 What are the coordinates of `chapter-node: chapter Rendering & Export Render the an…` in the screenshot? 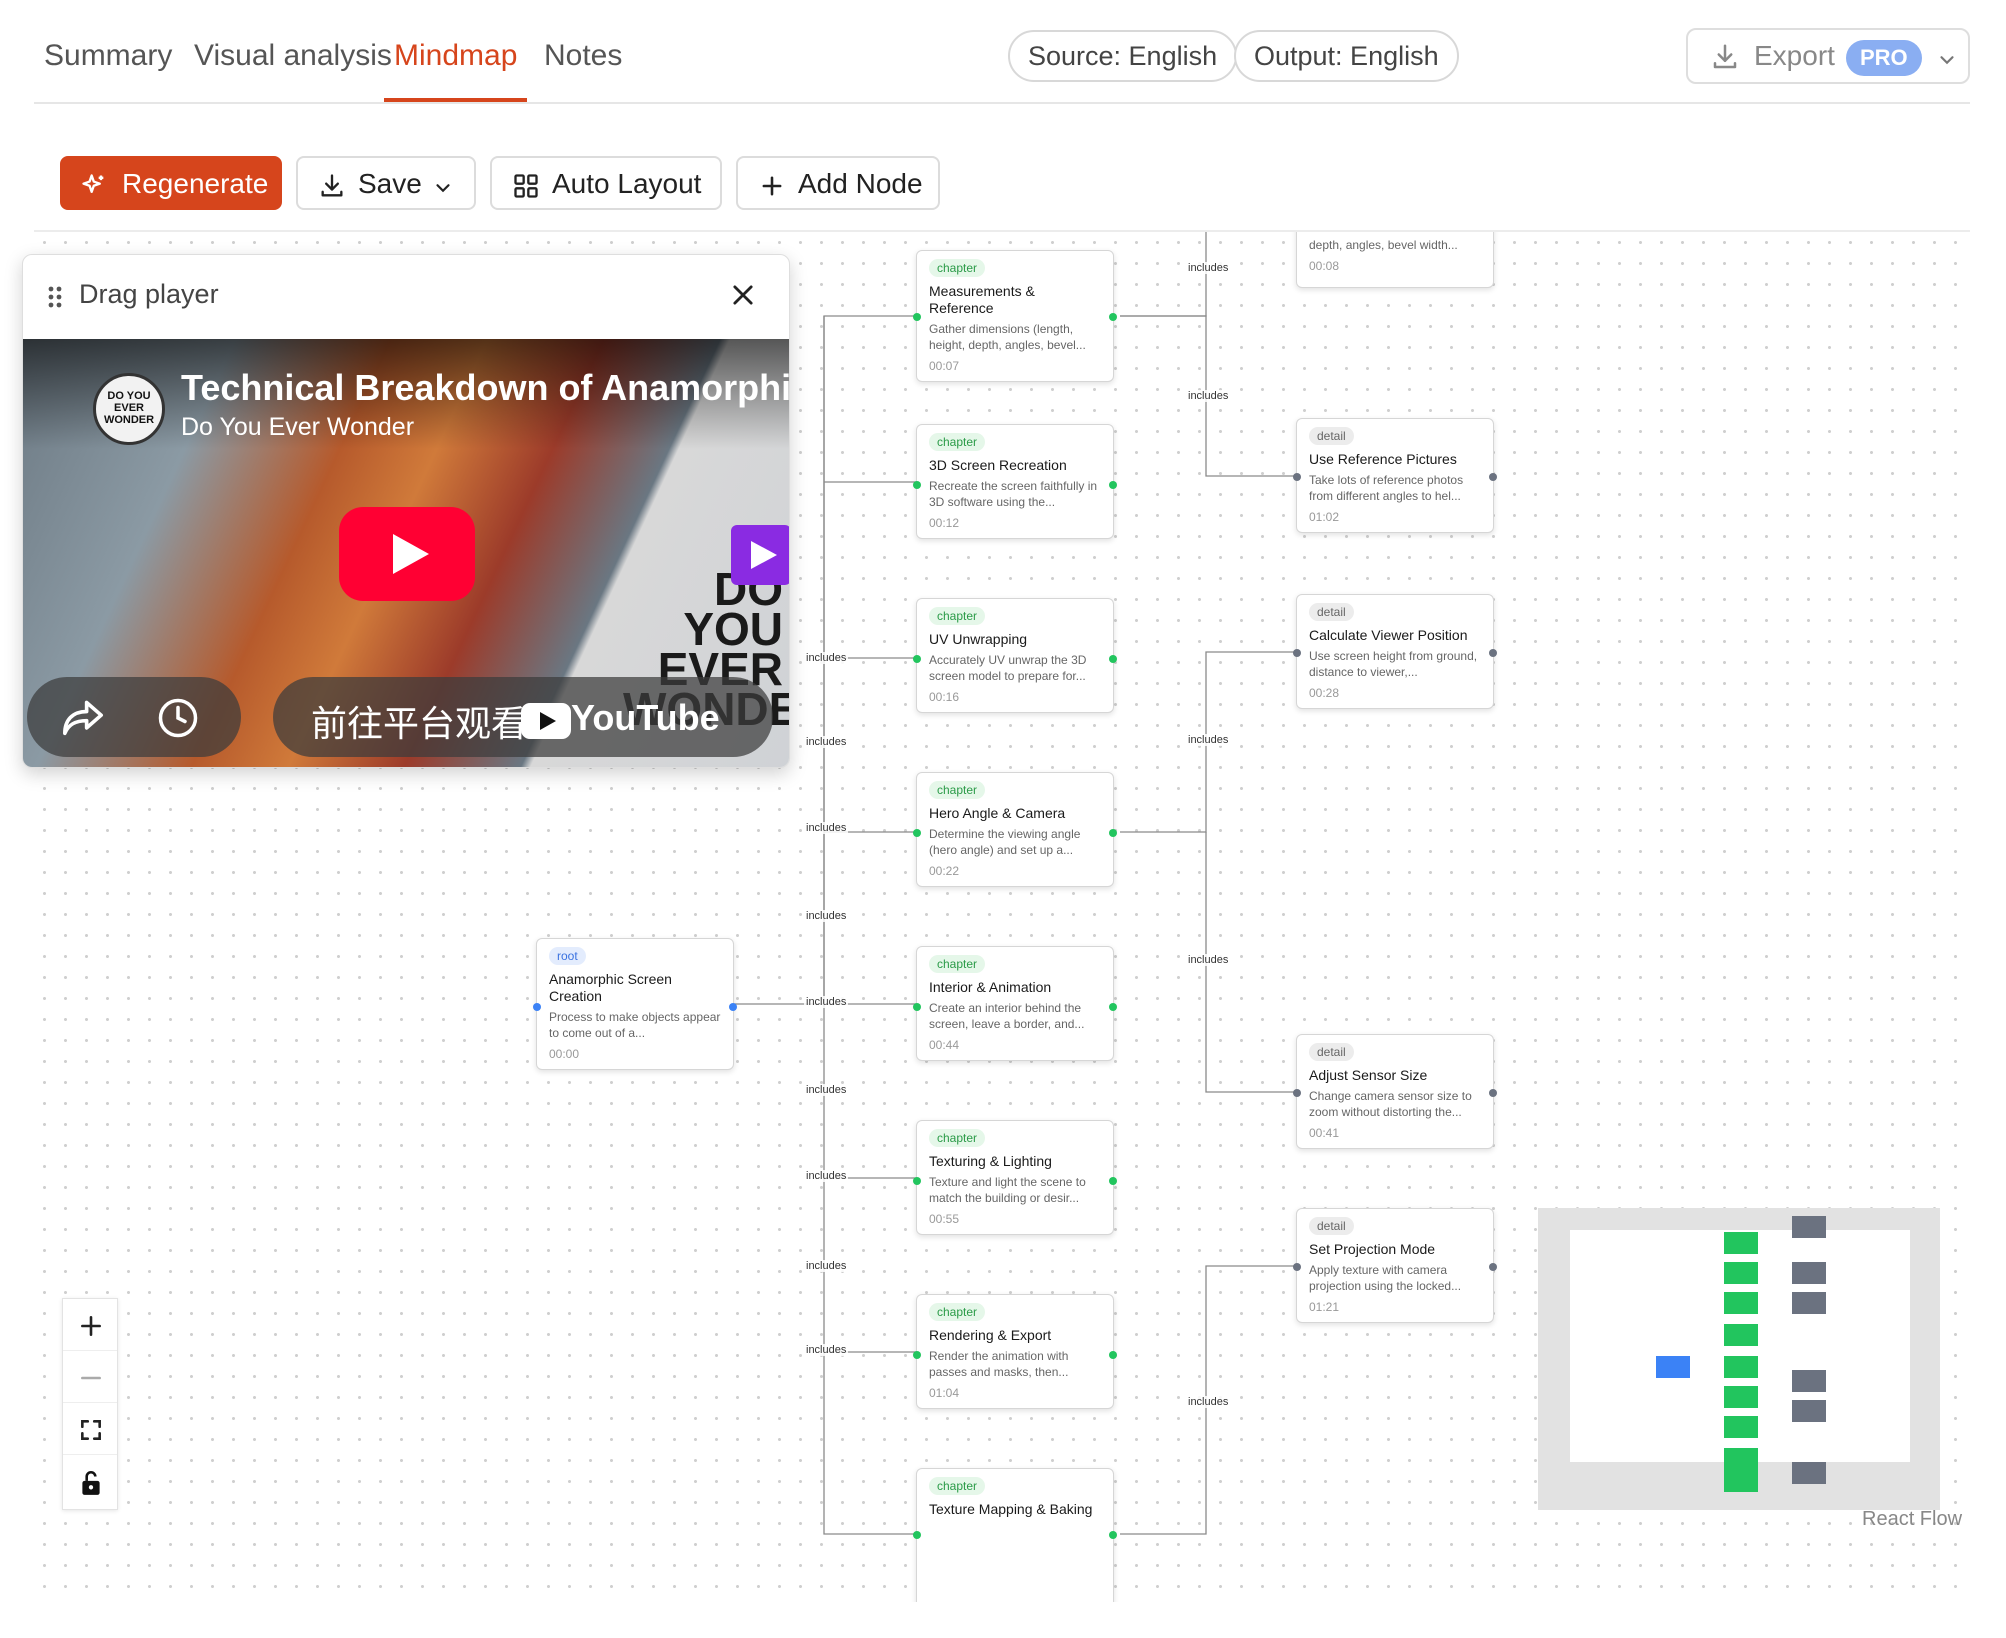 It's located at (1015, 1351).